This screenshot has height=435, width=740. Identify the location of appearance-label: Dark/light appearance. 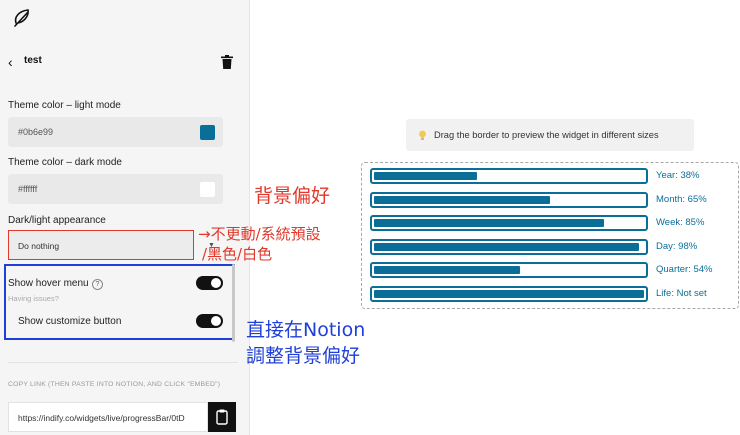
(57, 220).